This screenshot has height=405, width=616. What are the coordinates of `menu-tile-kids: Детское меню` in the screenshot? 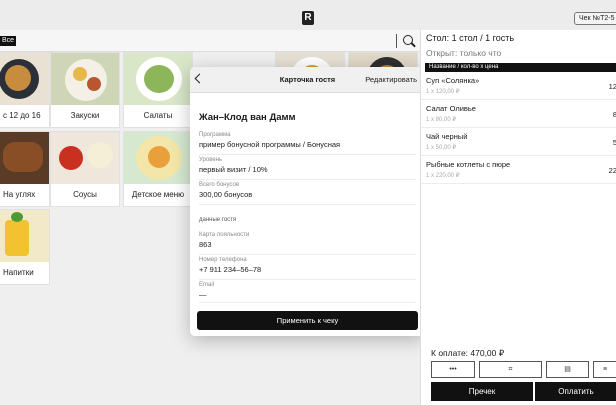 It's located at (158, 169).